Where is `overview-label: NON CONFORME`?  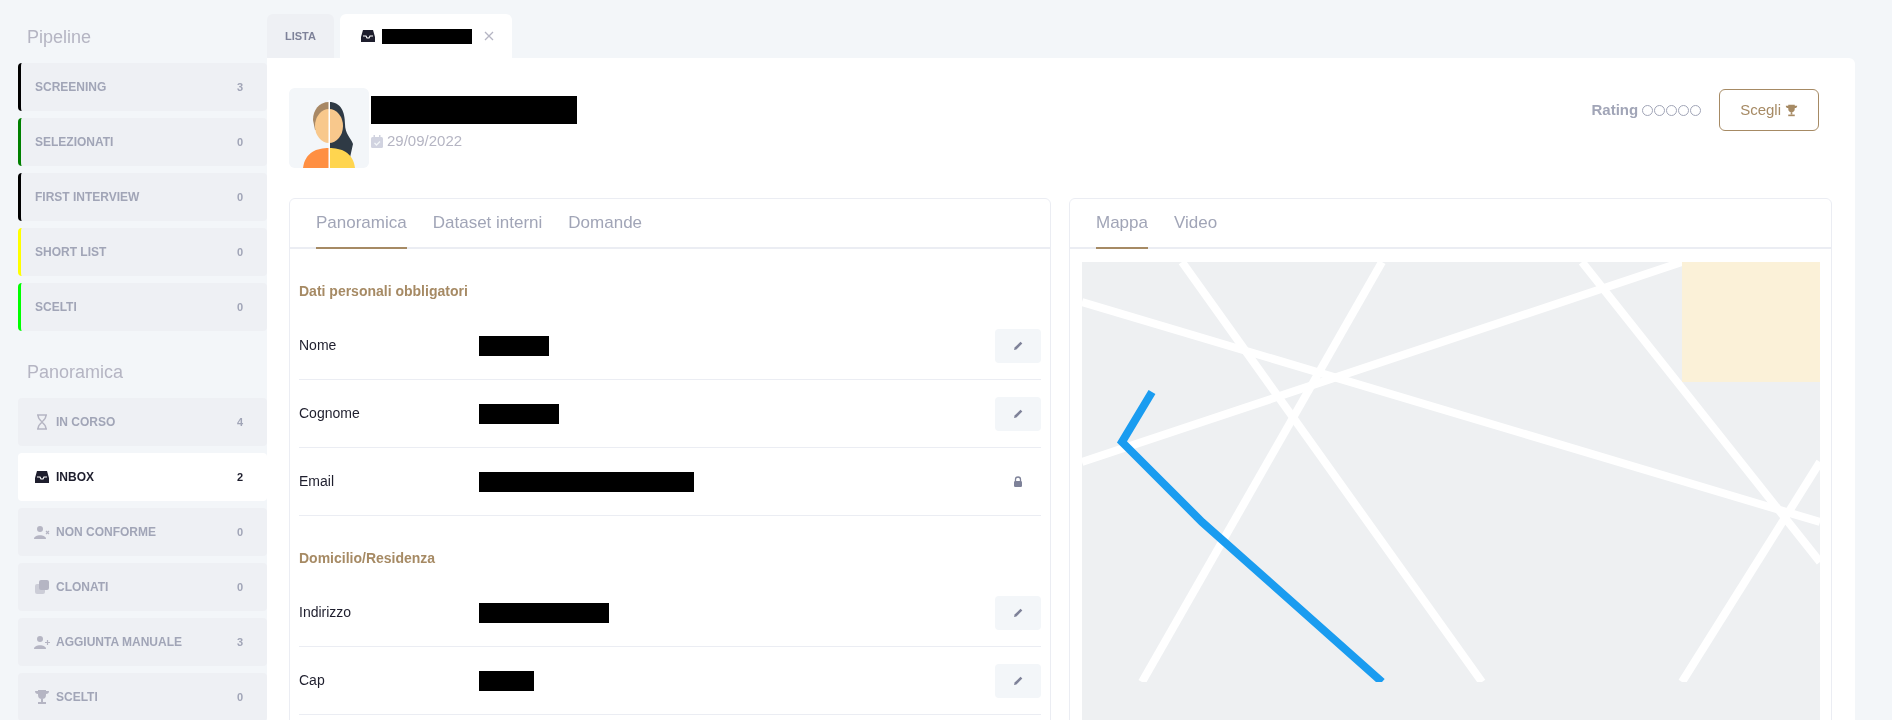
overview-label: NON CONFORME is located at coordinates (106, 532).